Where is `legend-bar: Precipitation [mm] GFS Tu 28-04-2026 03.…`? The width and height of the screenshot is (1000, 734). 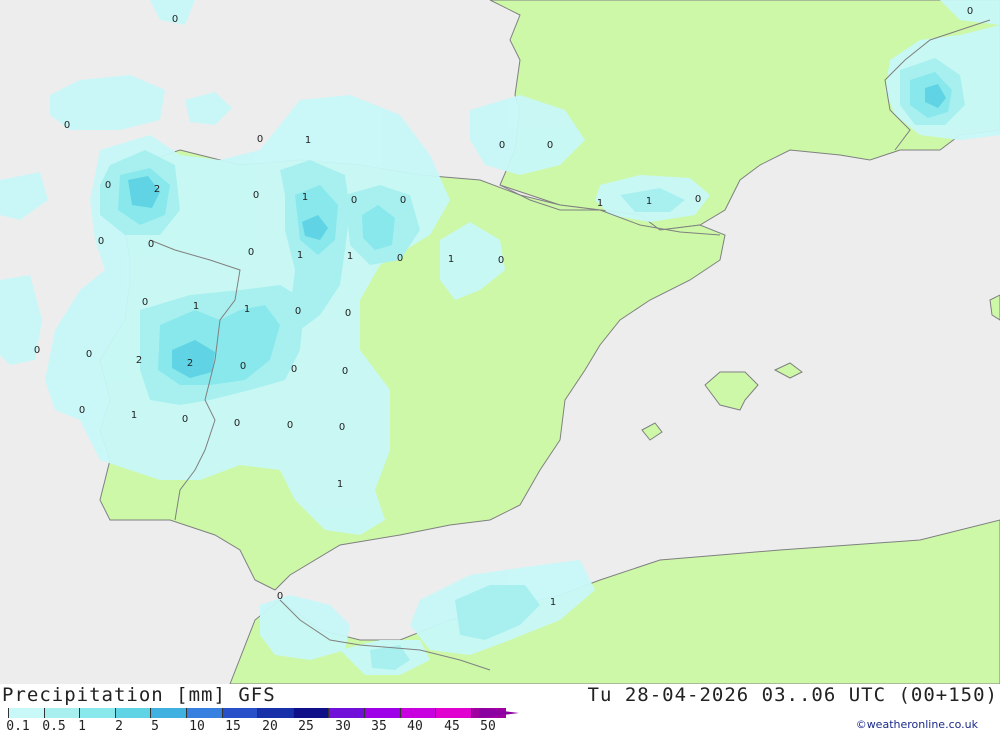
legend-bar: Precipitation [mm] GFS Tu 28-04-2026 03.… is located at coordinates (500, 709).